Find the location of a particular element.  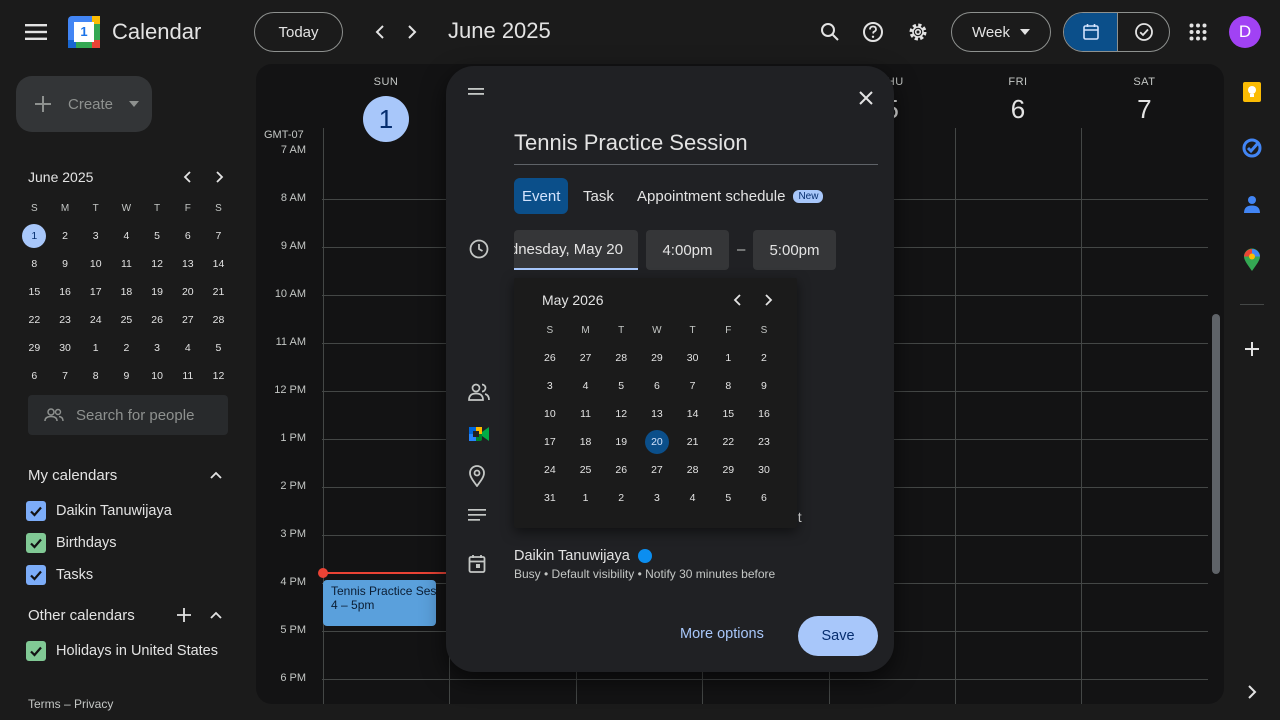

mini-day: 4 is located at coordinates (187, 348).